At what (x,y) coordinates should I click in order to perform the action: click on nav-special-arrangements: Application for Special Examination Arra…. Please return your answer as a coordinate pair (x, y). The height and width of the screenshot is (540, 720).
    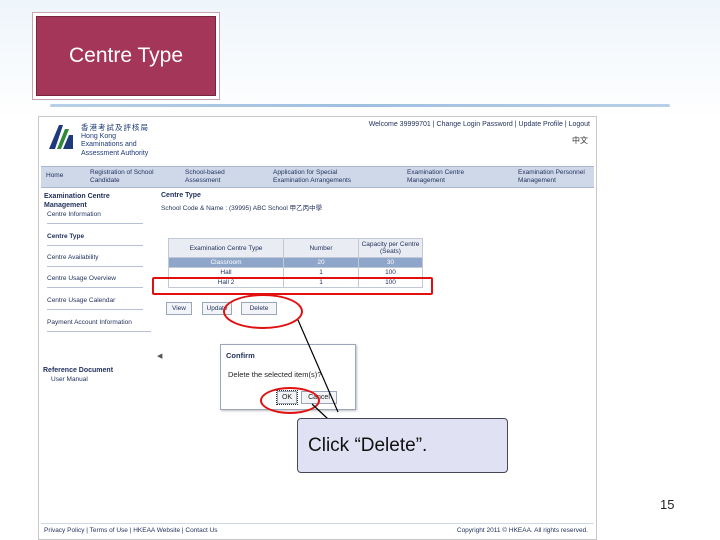
    Looking at the image, I should click on (323, 176).